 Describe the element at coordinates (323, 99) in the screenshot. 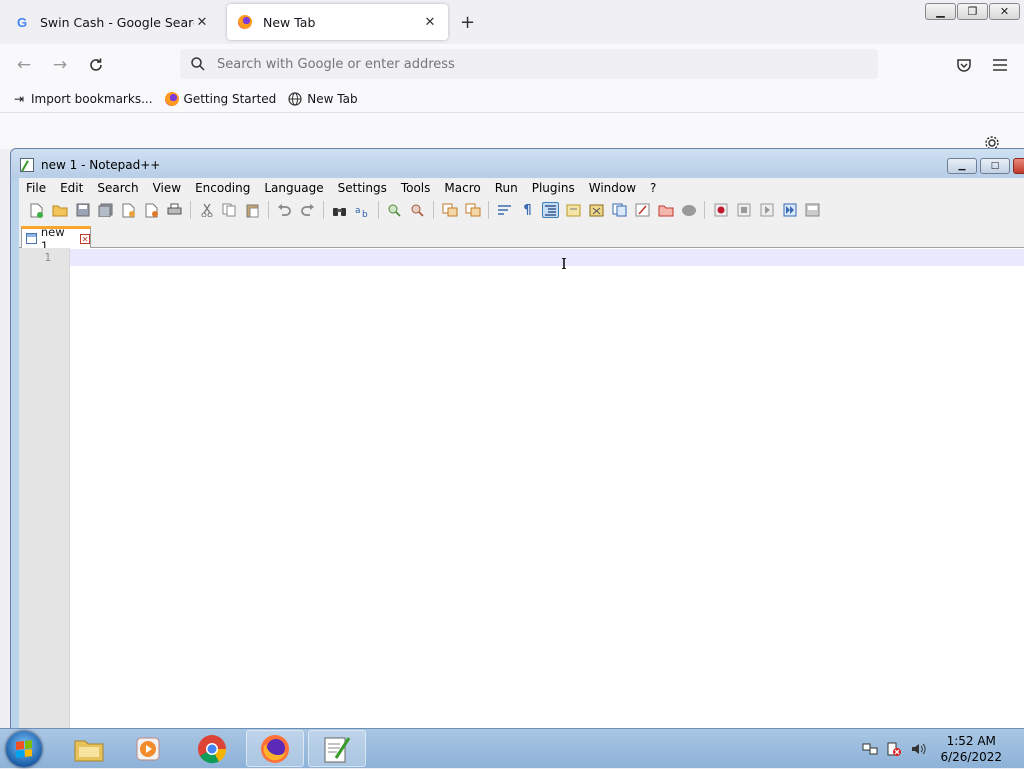

I see `bookmark-new-tab: New Tab` at that location.